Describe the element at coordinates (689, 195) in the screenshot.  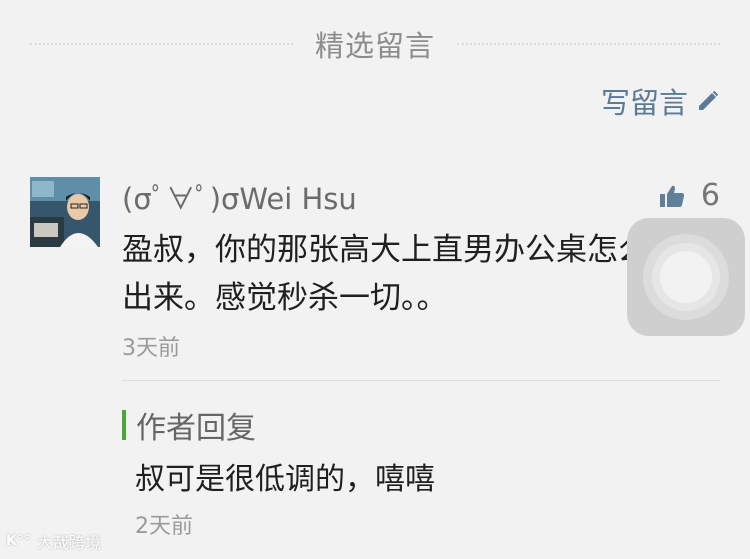
I see `like-button: 6` at that location.